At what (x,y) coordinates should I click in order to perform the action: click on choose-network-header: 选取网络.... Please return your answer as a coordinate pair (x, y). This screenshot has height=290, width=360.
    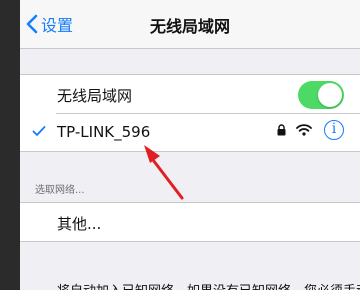
    Looking at the image, I should click on (60, 190).